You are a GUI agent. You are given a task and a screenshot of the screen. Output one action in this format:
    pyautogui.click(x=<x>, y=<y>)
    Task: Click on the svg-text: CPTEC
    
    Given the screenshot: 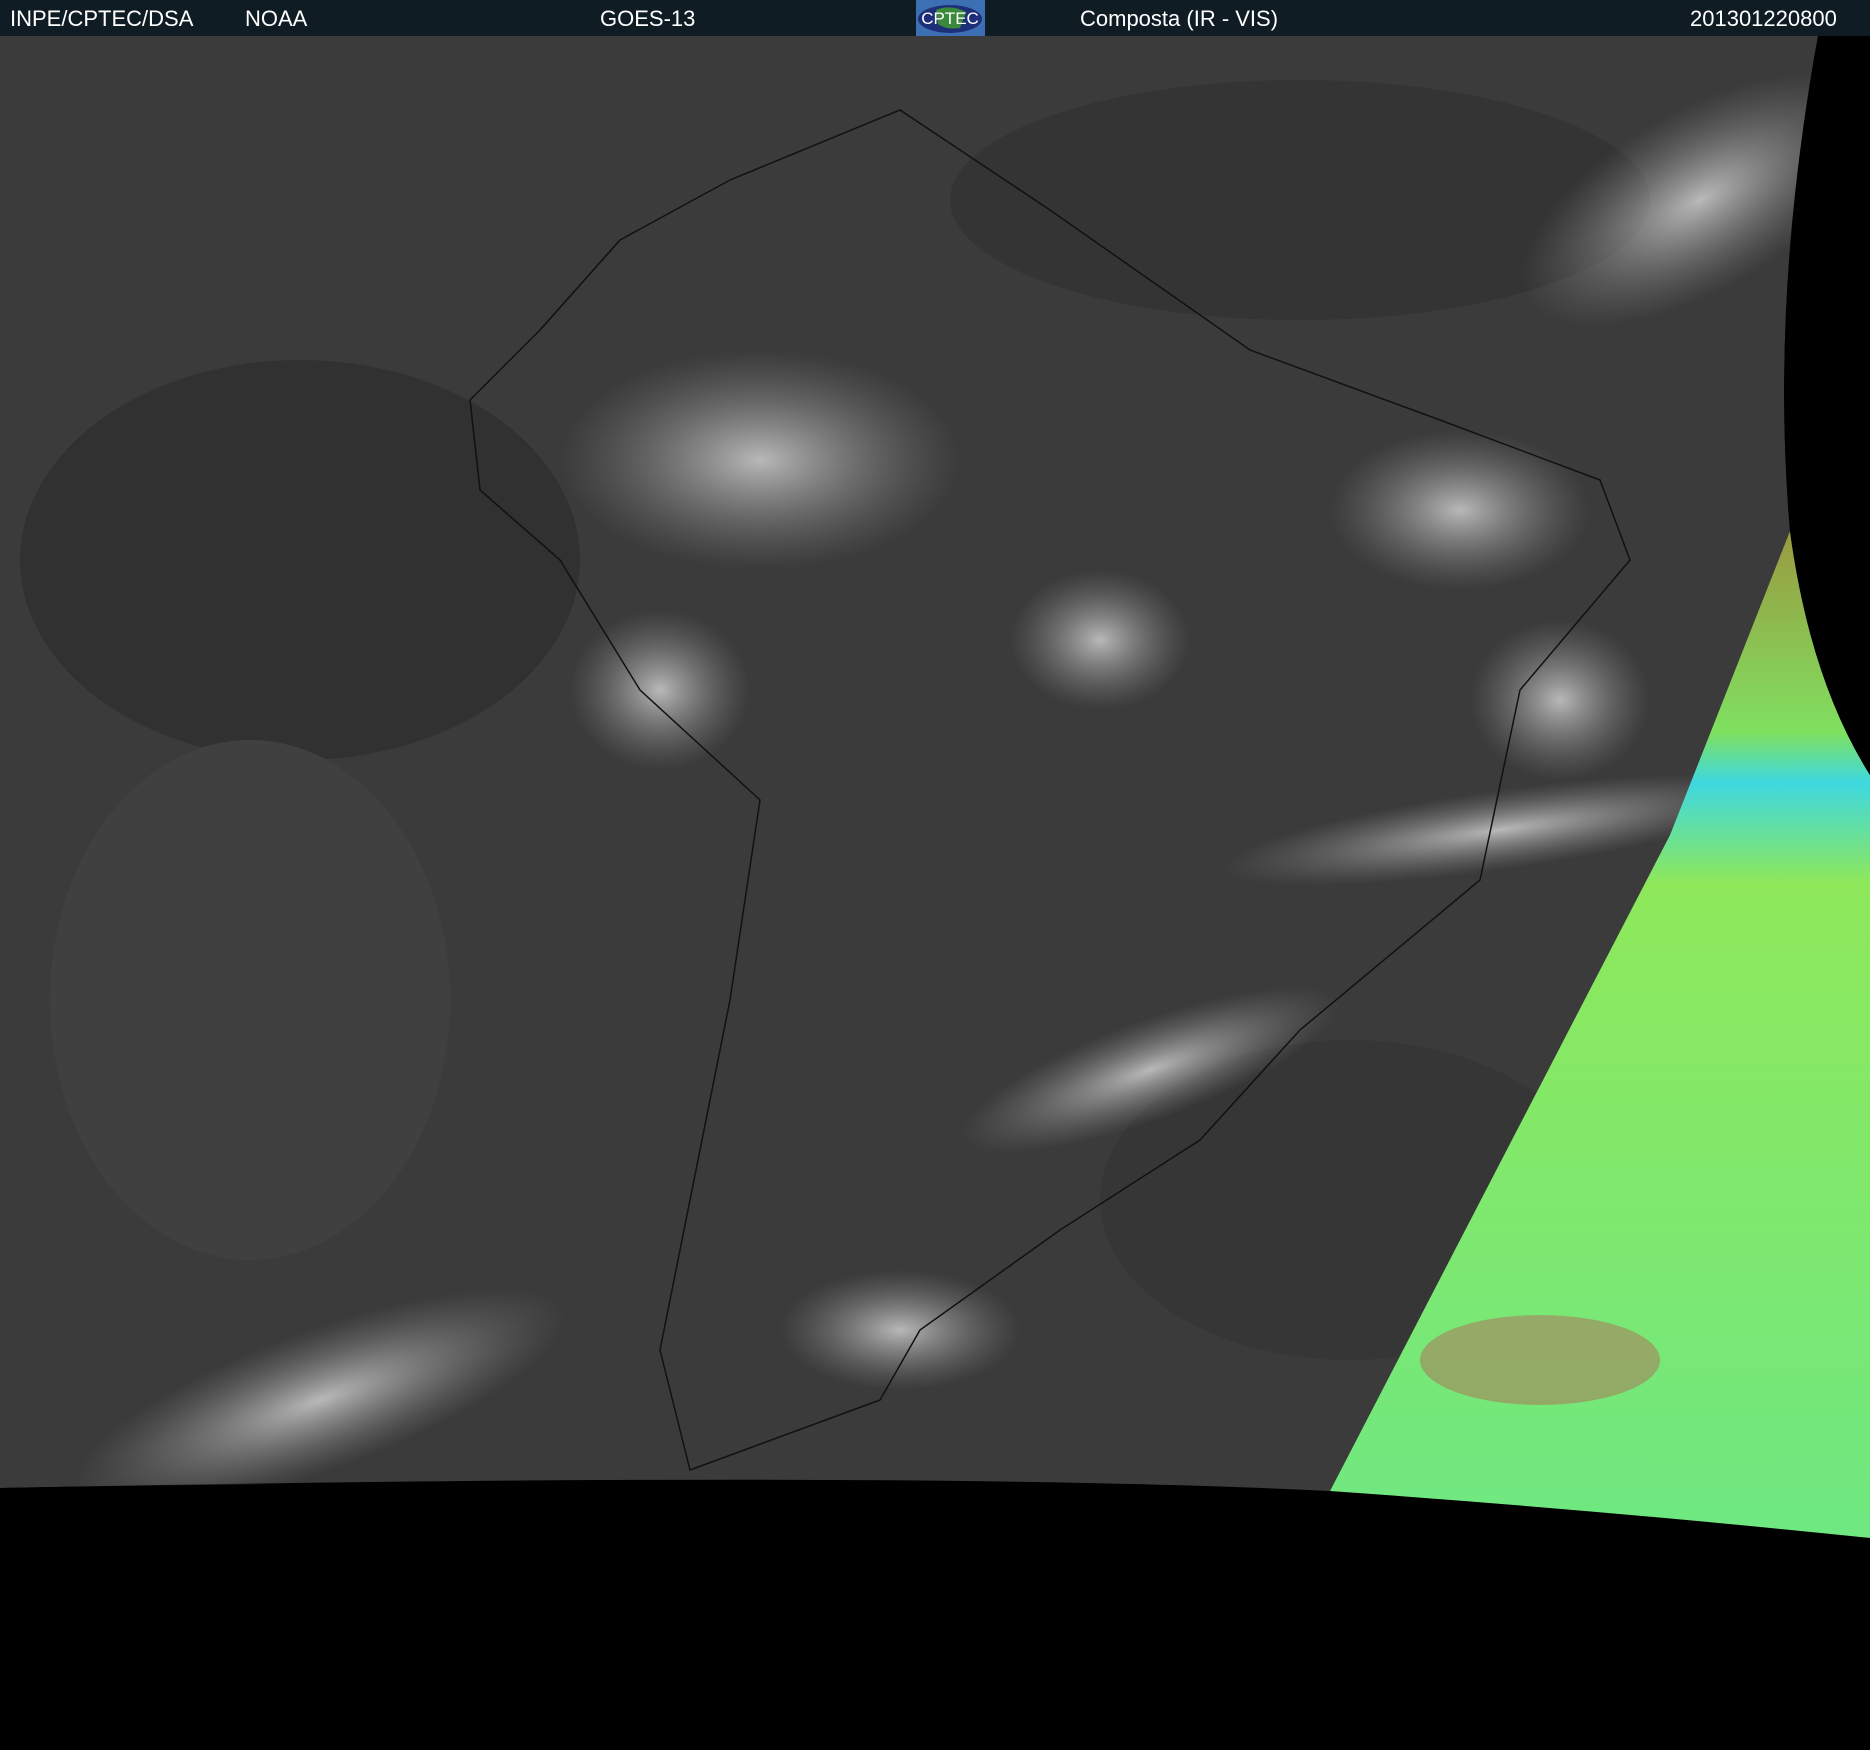 What is the action you would take?
    pyautogui.click(x=950, y=18)
    